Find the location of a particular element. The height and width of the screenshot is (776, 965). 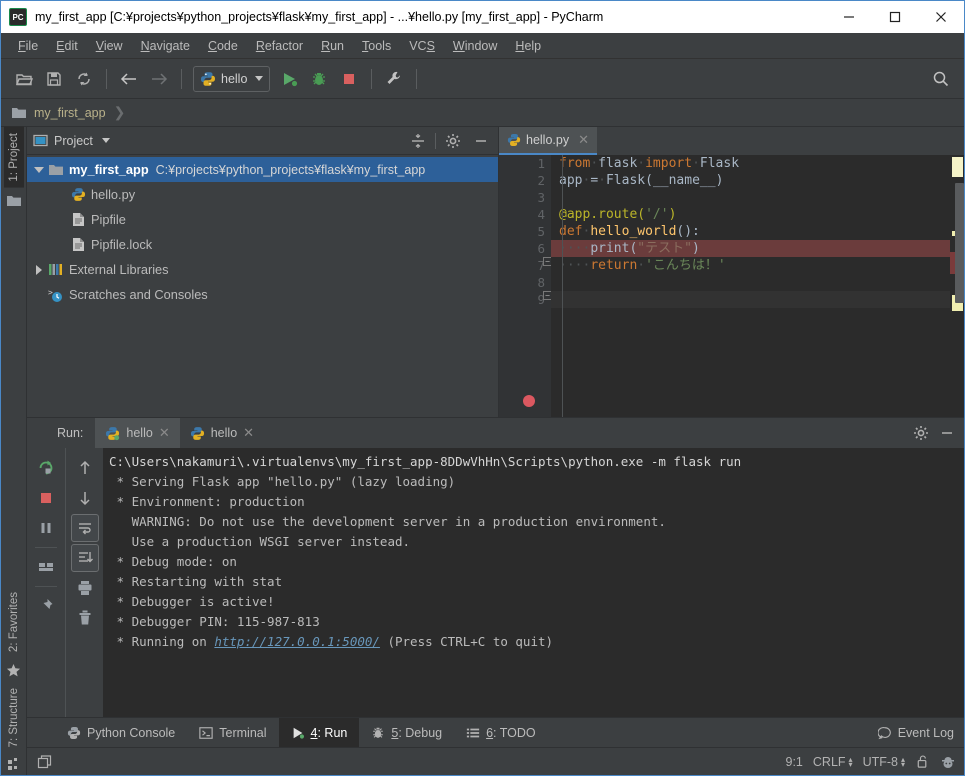

print-icon is located at coordinates (85, 588).